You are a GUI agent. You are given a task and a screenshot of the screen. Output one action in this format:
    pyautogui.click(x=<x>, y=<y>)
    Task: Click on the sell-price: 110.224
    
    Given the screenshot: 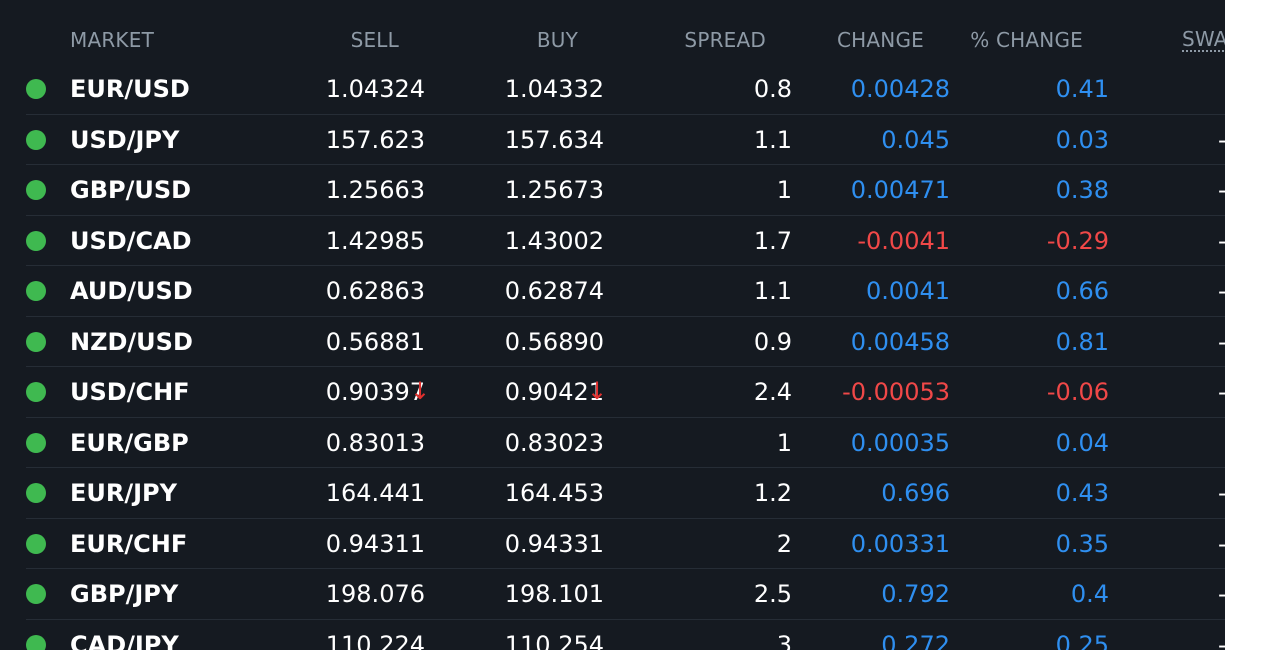 What is the action you would take?
    pyautogui.click(x=375, y=640)
    